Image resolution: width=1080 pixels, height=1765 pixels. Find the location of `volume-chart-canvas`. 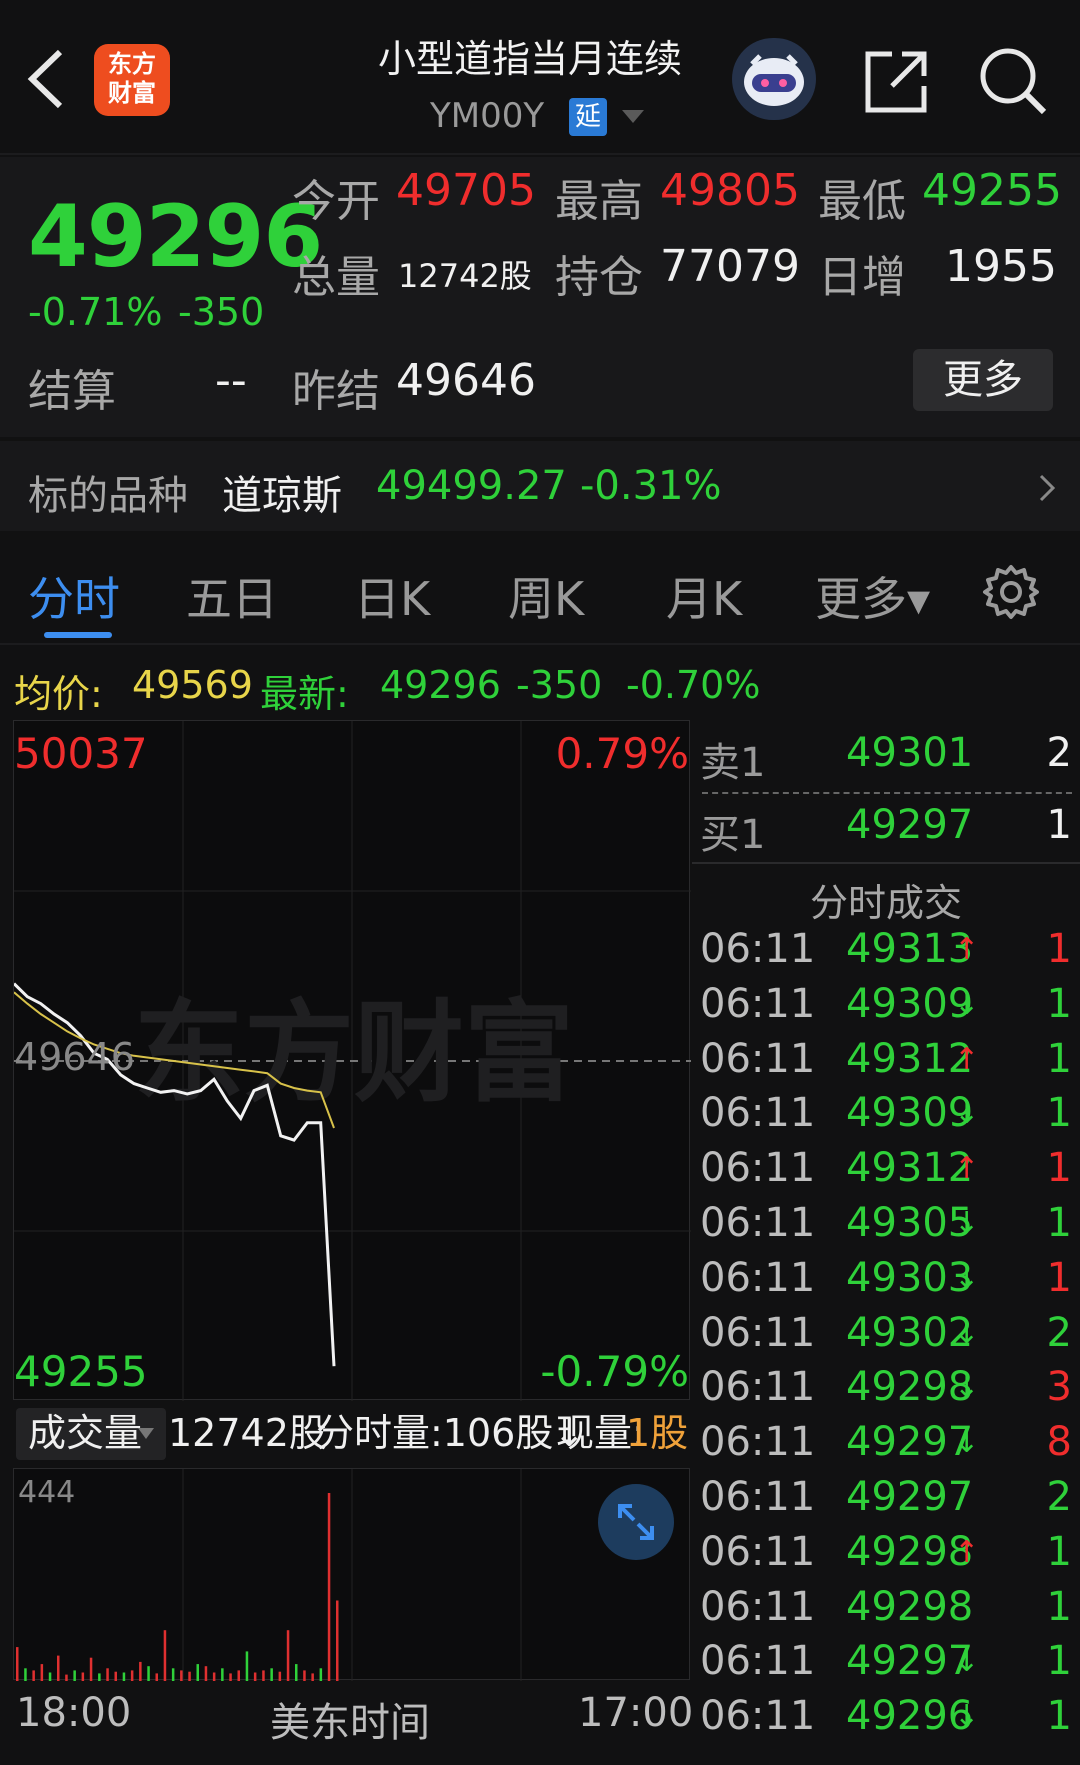

volume-chart-canvas is located at coordinates (269, 1575).